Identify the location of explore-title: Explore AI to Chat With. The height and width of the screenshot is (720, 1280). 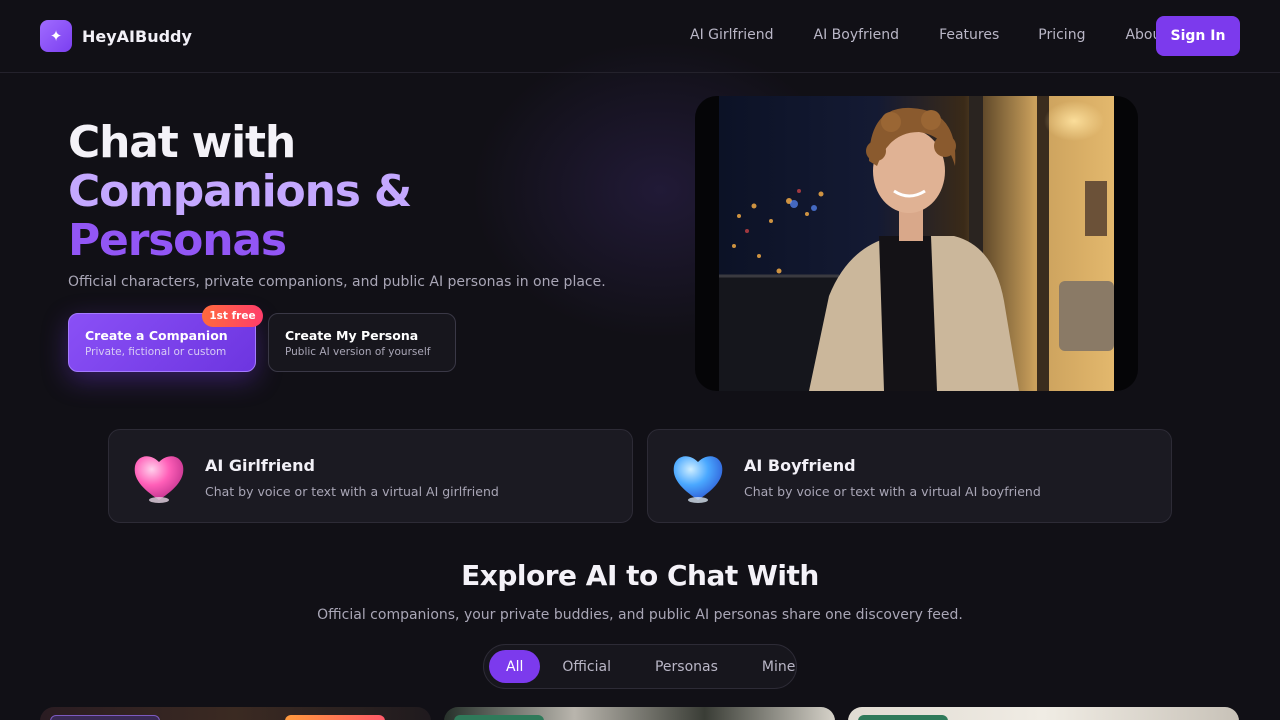
(640, 575).